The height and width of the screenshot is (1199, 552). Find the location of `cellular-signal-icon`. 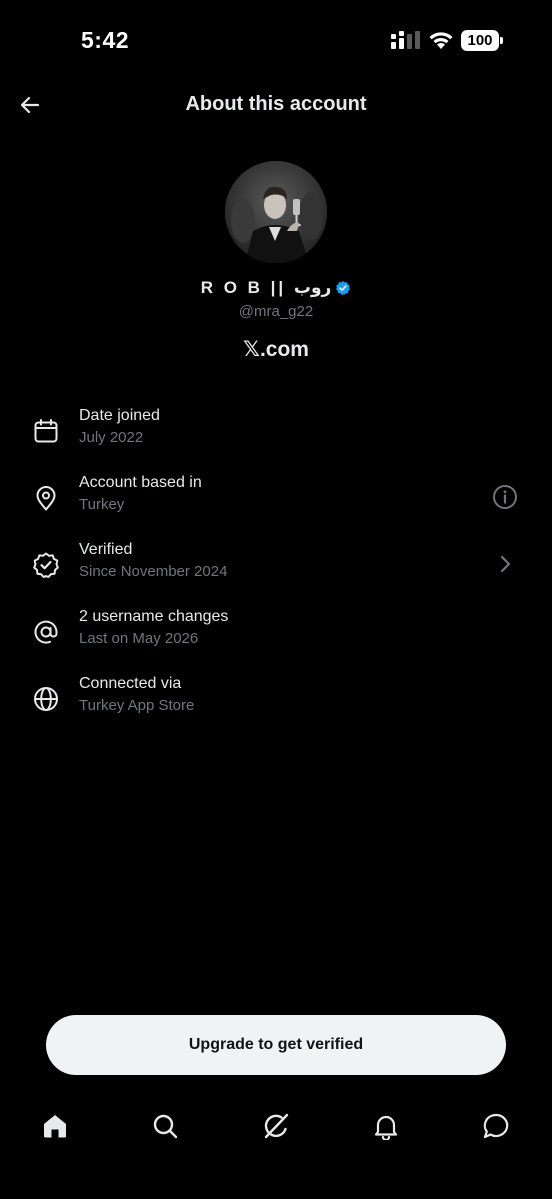

cellular-signal-icon is located at coordinates (405, 40).